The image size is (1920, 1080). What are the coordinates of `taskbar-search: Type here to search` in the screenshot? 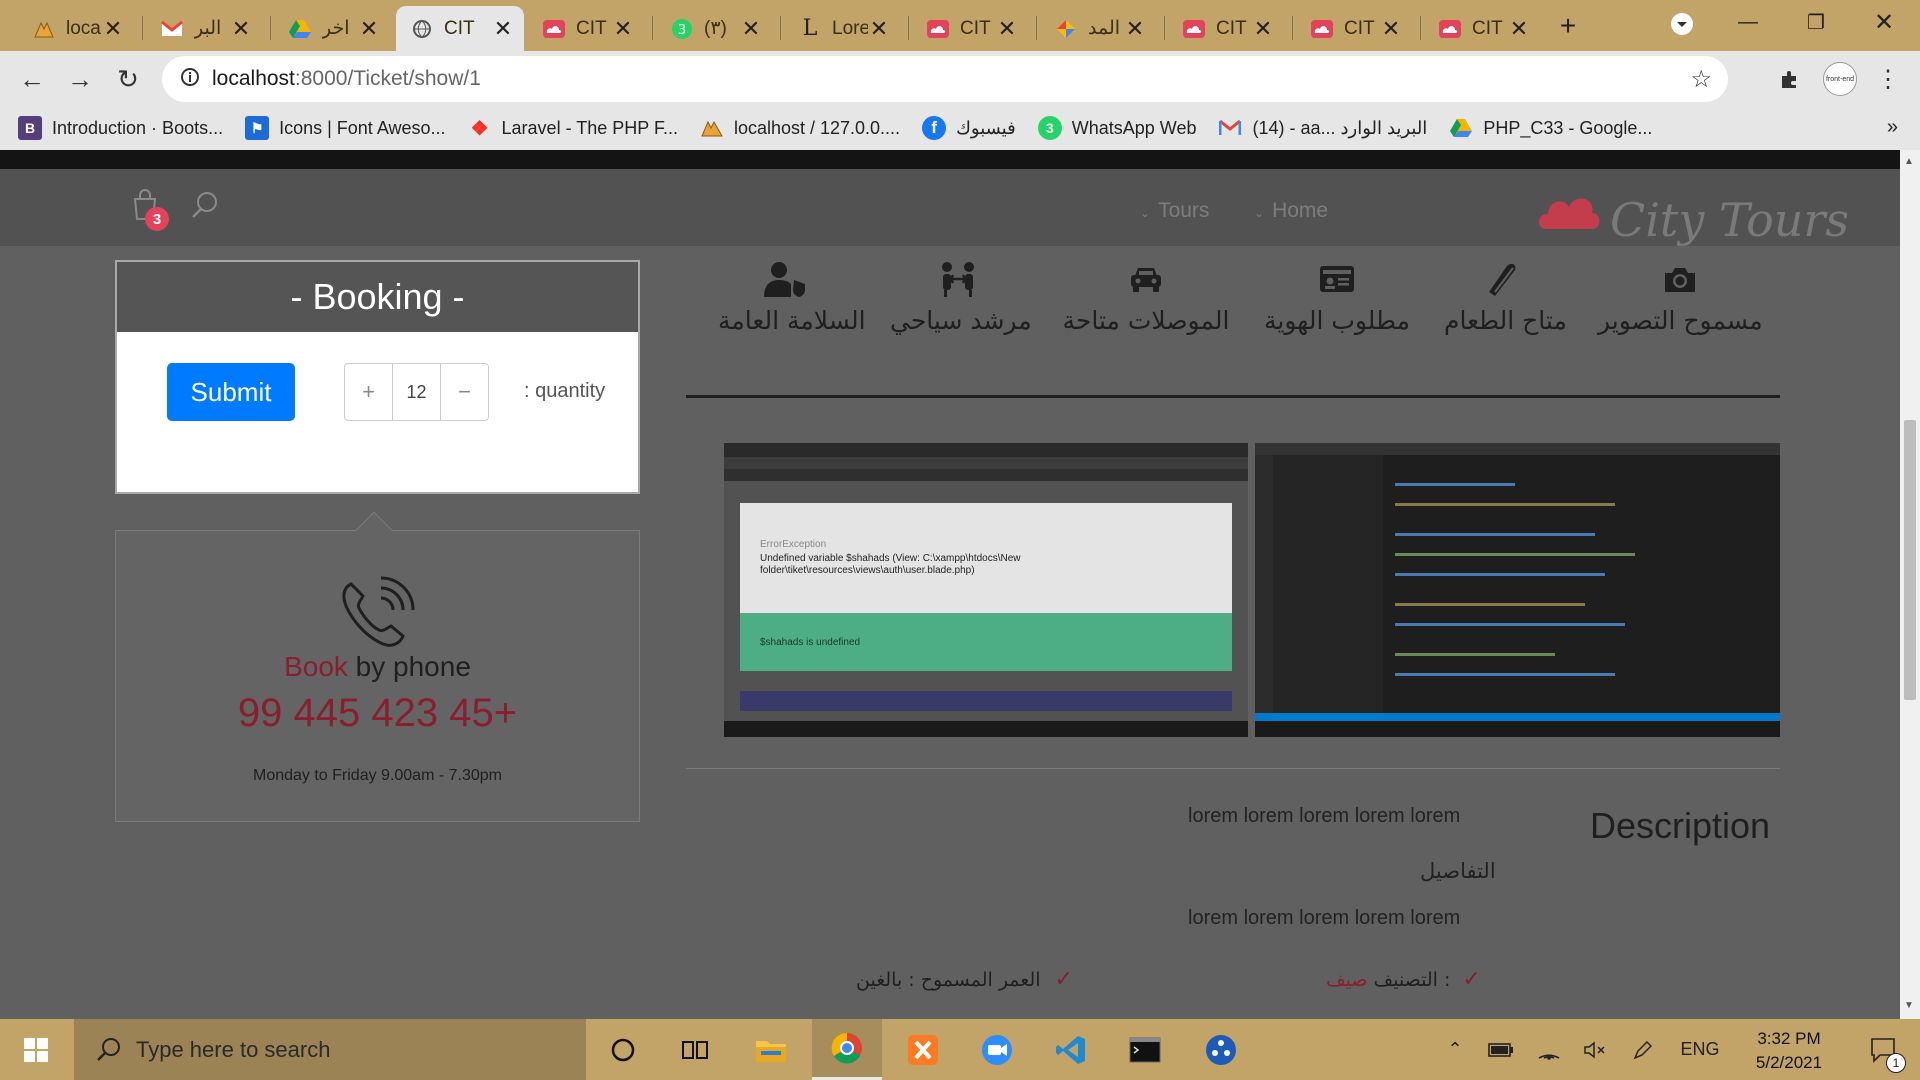 It's located at (330, 1049).